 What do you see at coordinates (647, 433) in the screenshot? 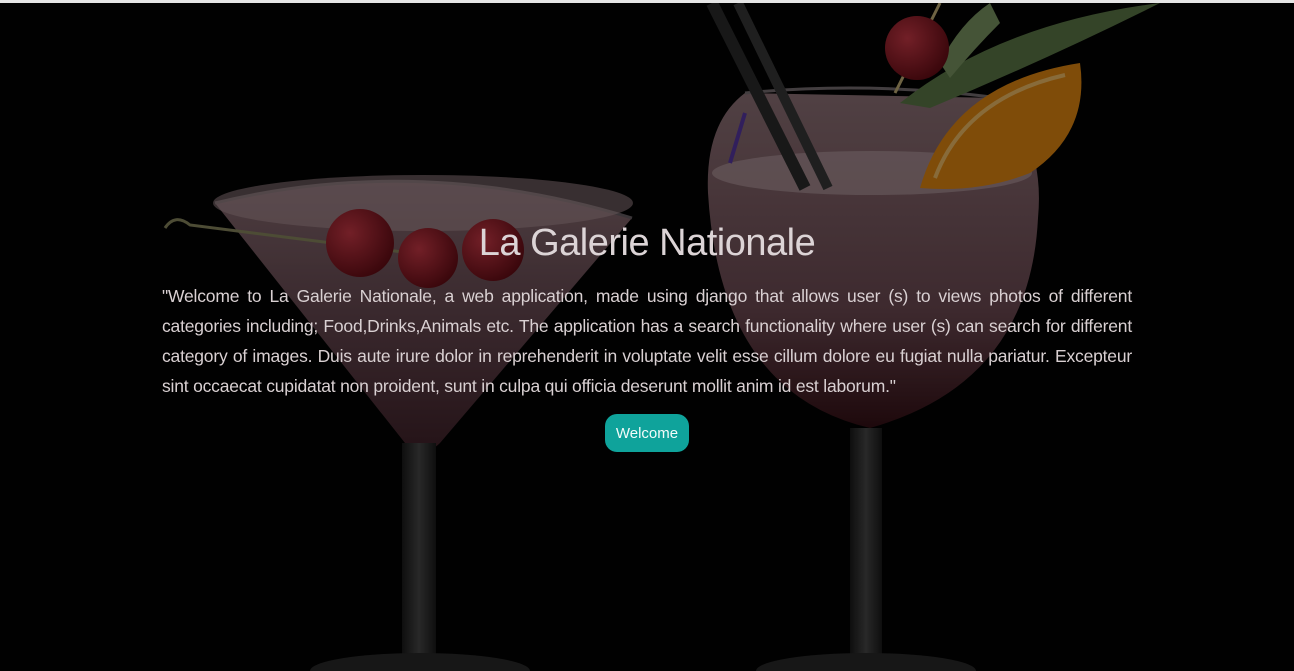
I see `welcome-button: Welcome` at bounding box center [647, 433].